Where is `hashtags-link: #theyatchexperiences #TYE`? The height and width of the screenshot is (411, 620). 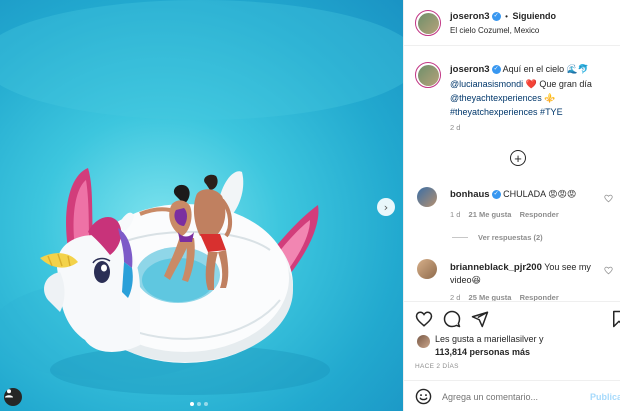 hashtags-link: #theyatchexperiences #TYE is located at coordinates (506, 112).